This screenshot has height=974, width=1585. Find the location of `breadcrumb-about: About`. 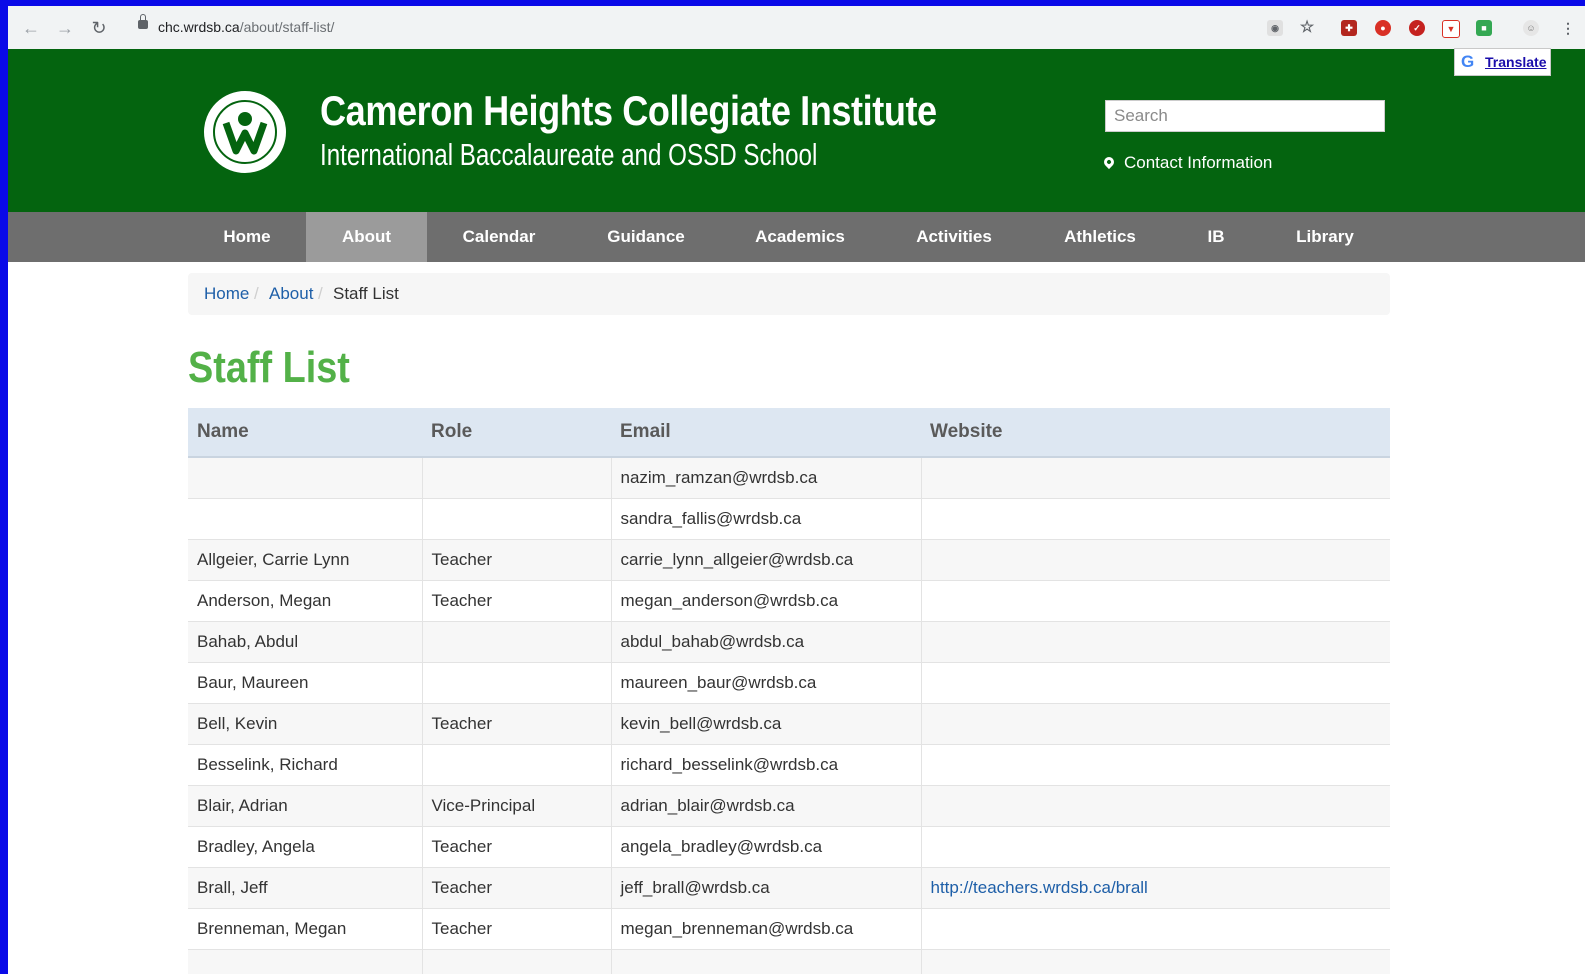

breadcrumb-about: About is located at coordinates (291, 294).